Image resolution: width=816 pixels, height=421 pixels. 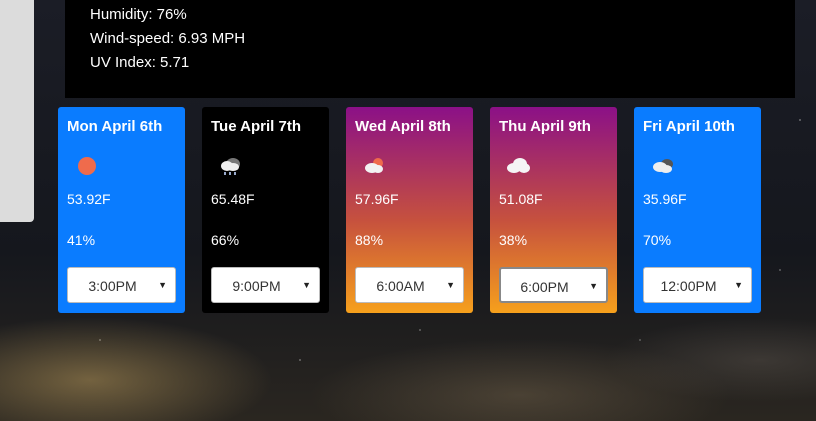 I want to click on forecast-temperature: 53.92F, so click(x=89, y=199).